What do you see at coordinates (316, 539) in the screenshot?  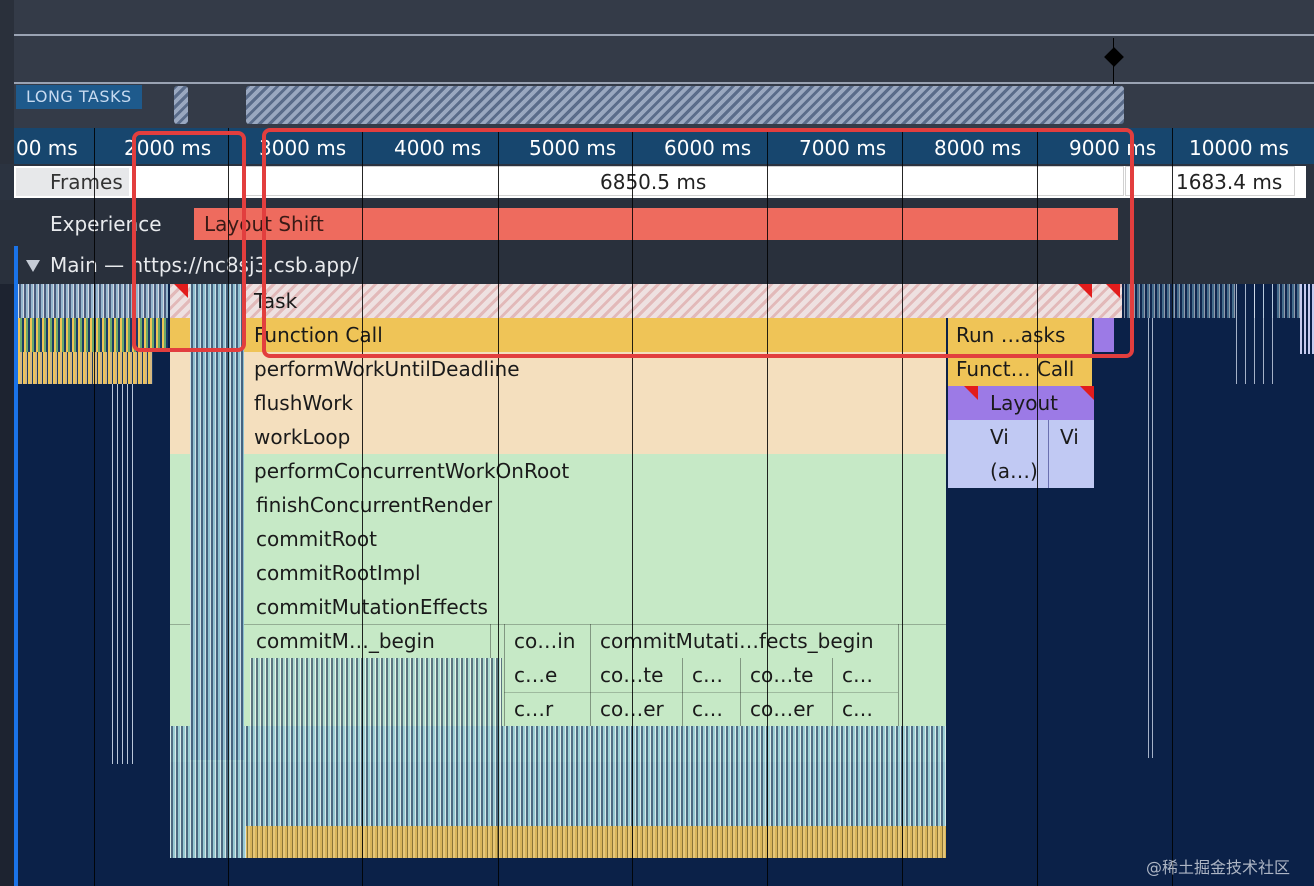 I see `commit-root-label: commitRoot` at bounding box center [316, 539].